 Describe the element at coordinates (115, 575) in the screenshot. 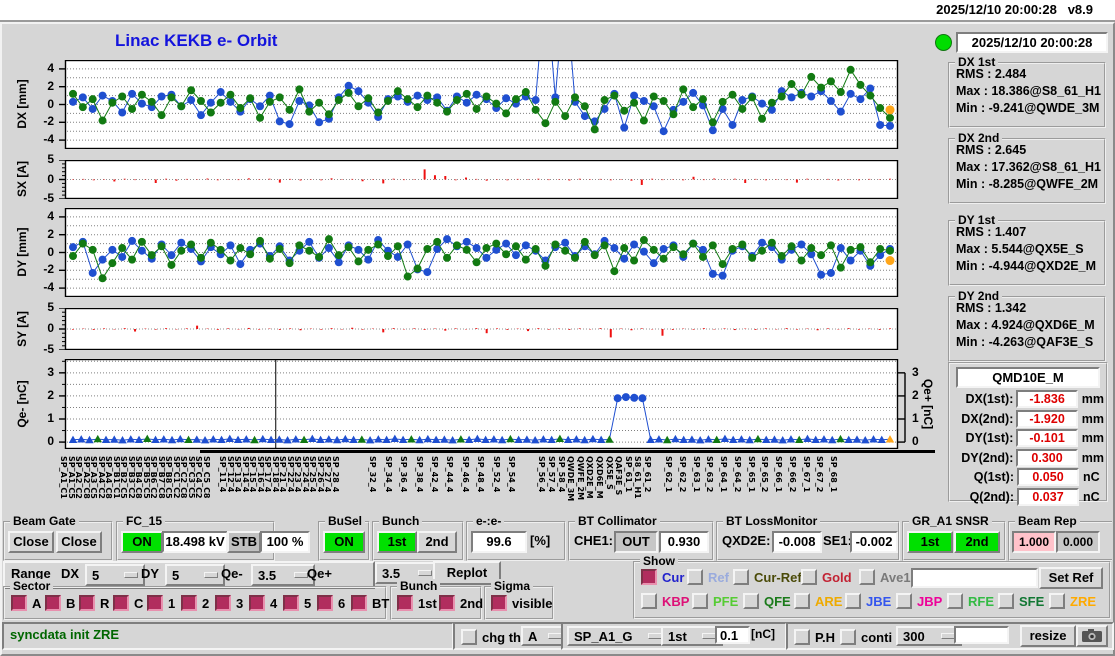

I see `range-dx-select: 5` at that location.